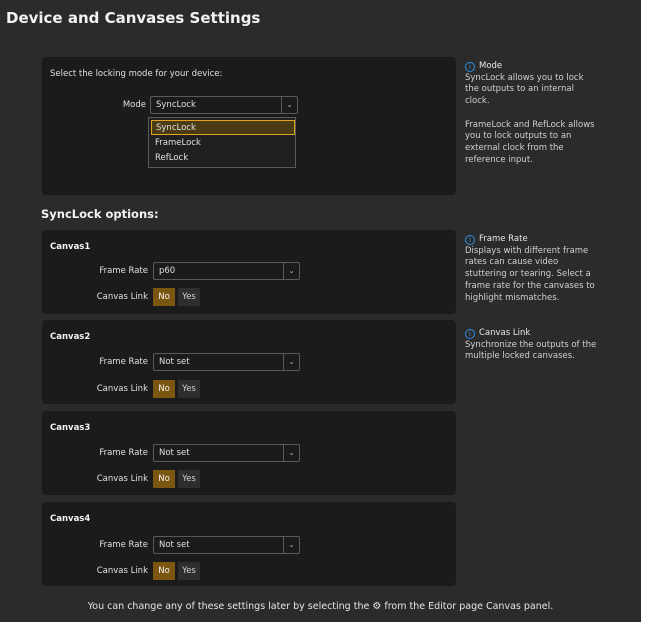  I want to click on option-synclock: SyncLock, so click(223, 127).